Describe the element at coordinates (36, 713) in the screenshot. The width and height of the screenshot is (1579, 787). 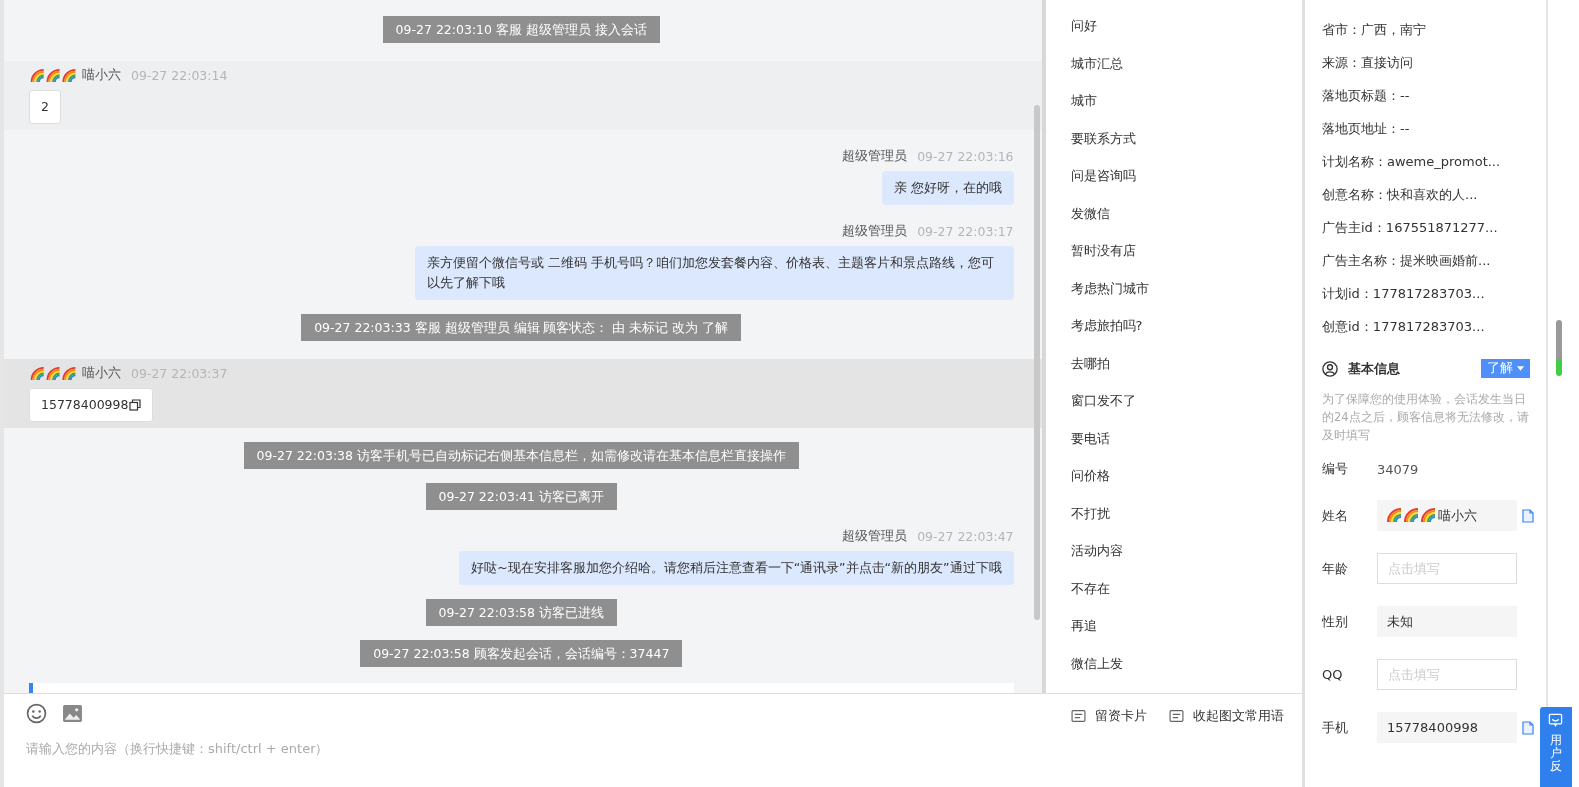
I see `emoji-icon` at that location.